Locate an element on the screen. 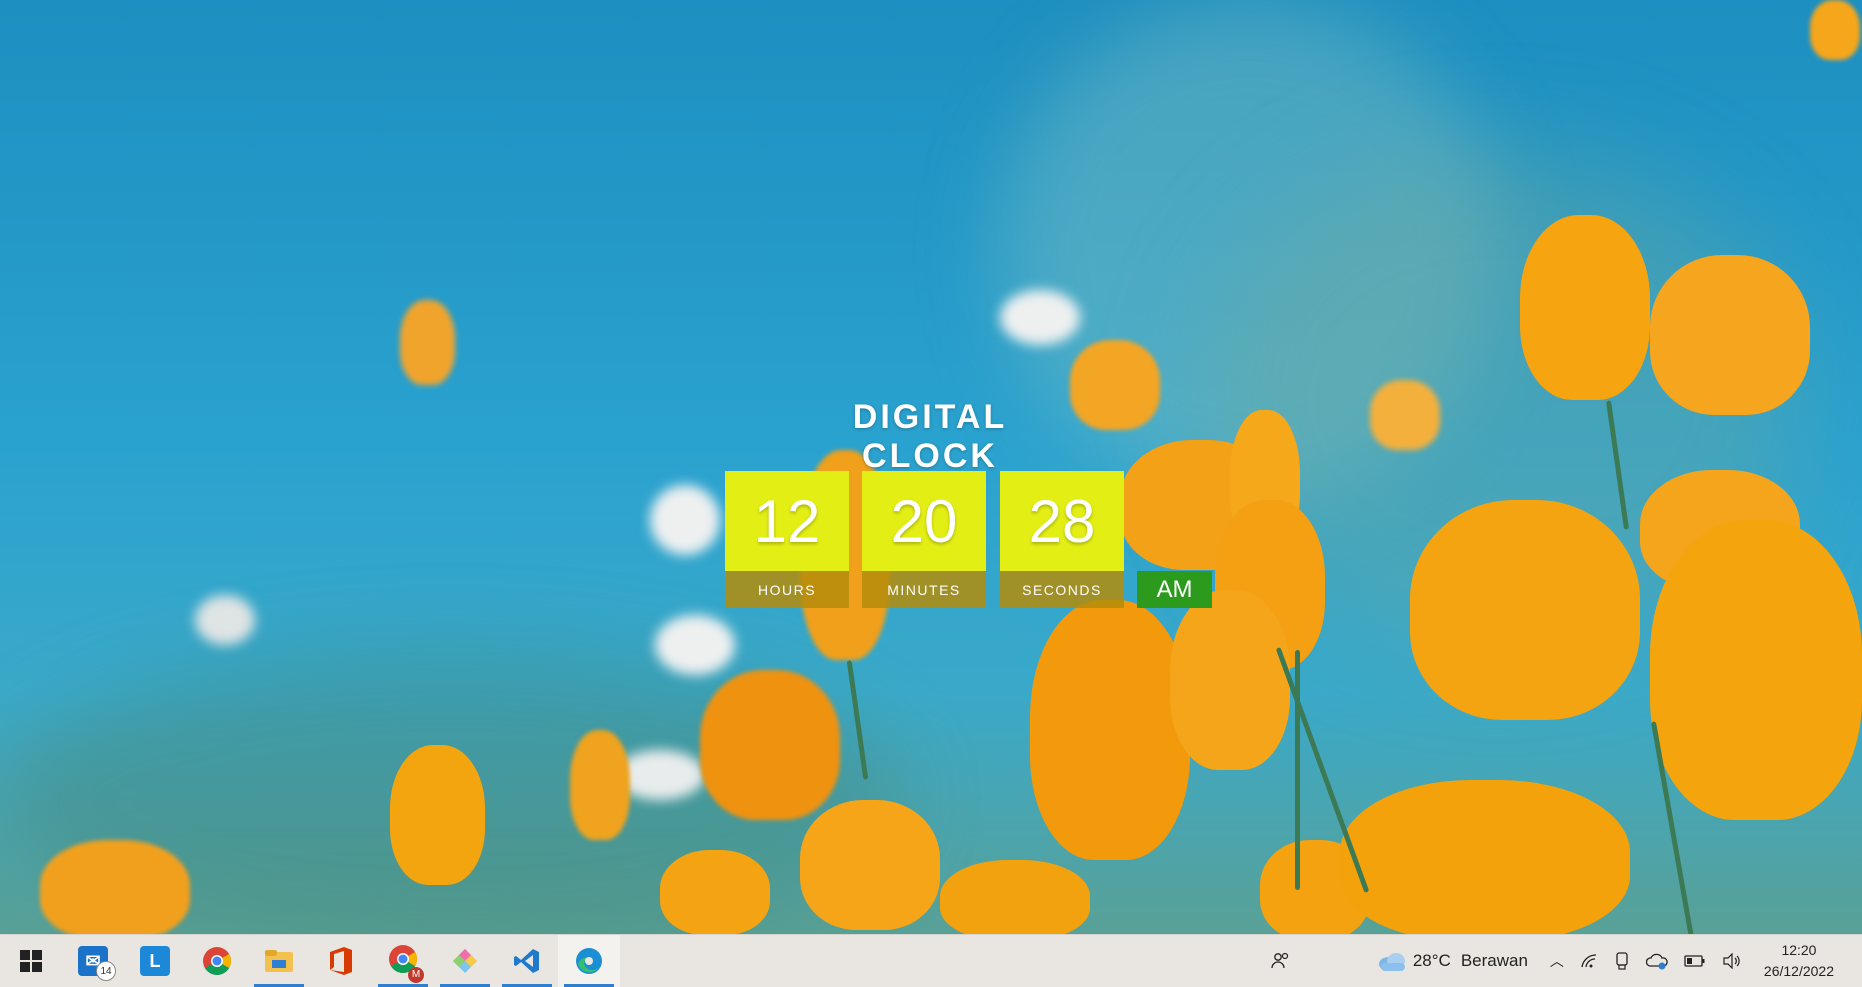 The width and height of the screenshot is (1862, 987). taskbar-edge is located at coordinates (589, 961).